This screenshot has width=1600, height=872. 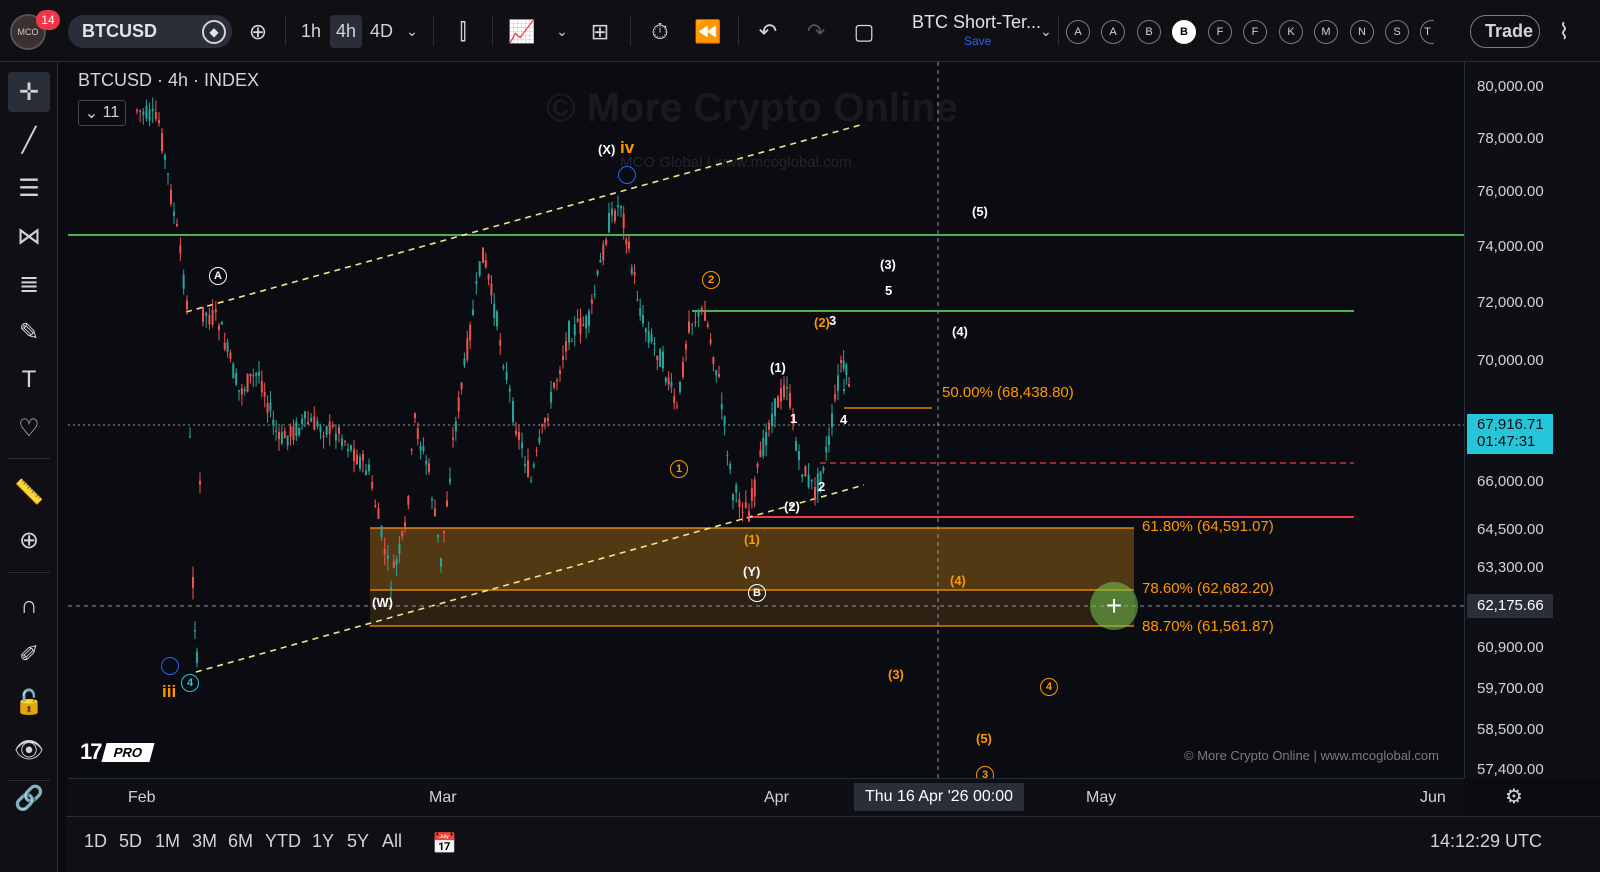 I want to click on diamond-icon: ◆, so click(x=214, y=32).